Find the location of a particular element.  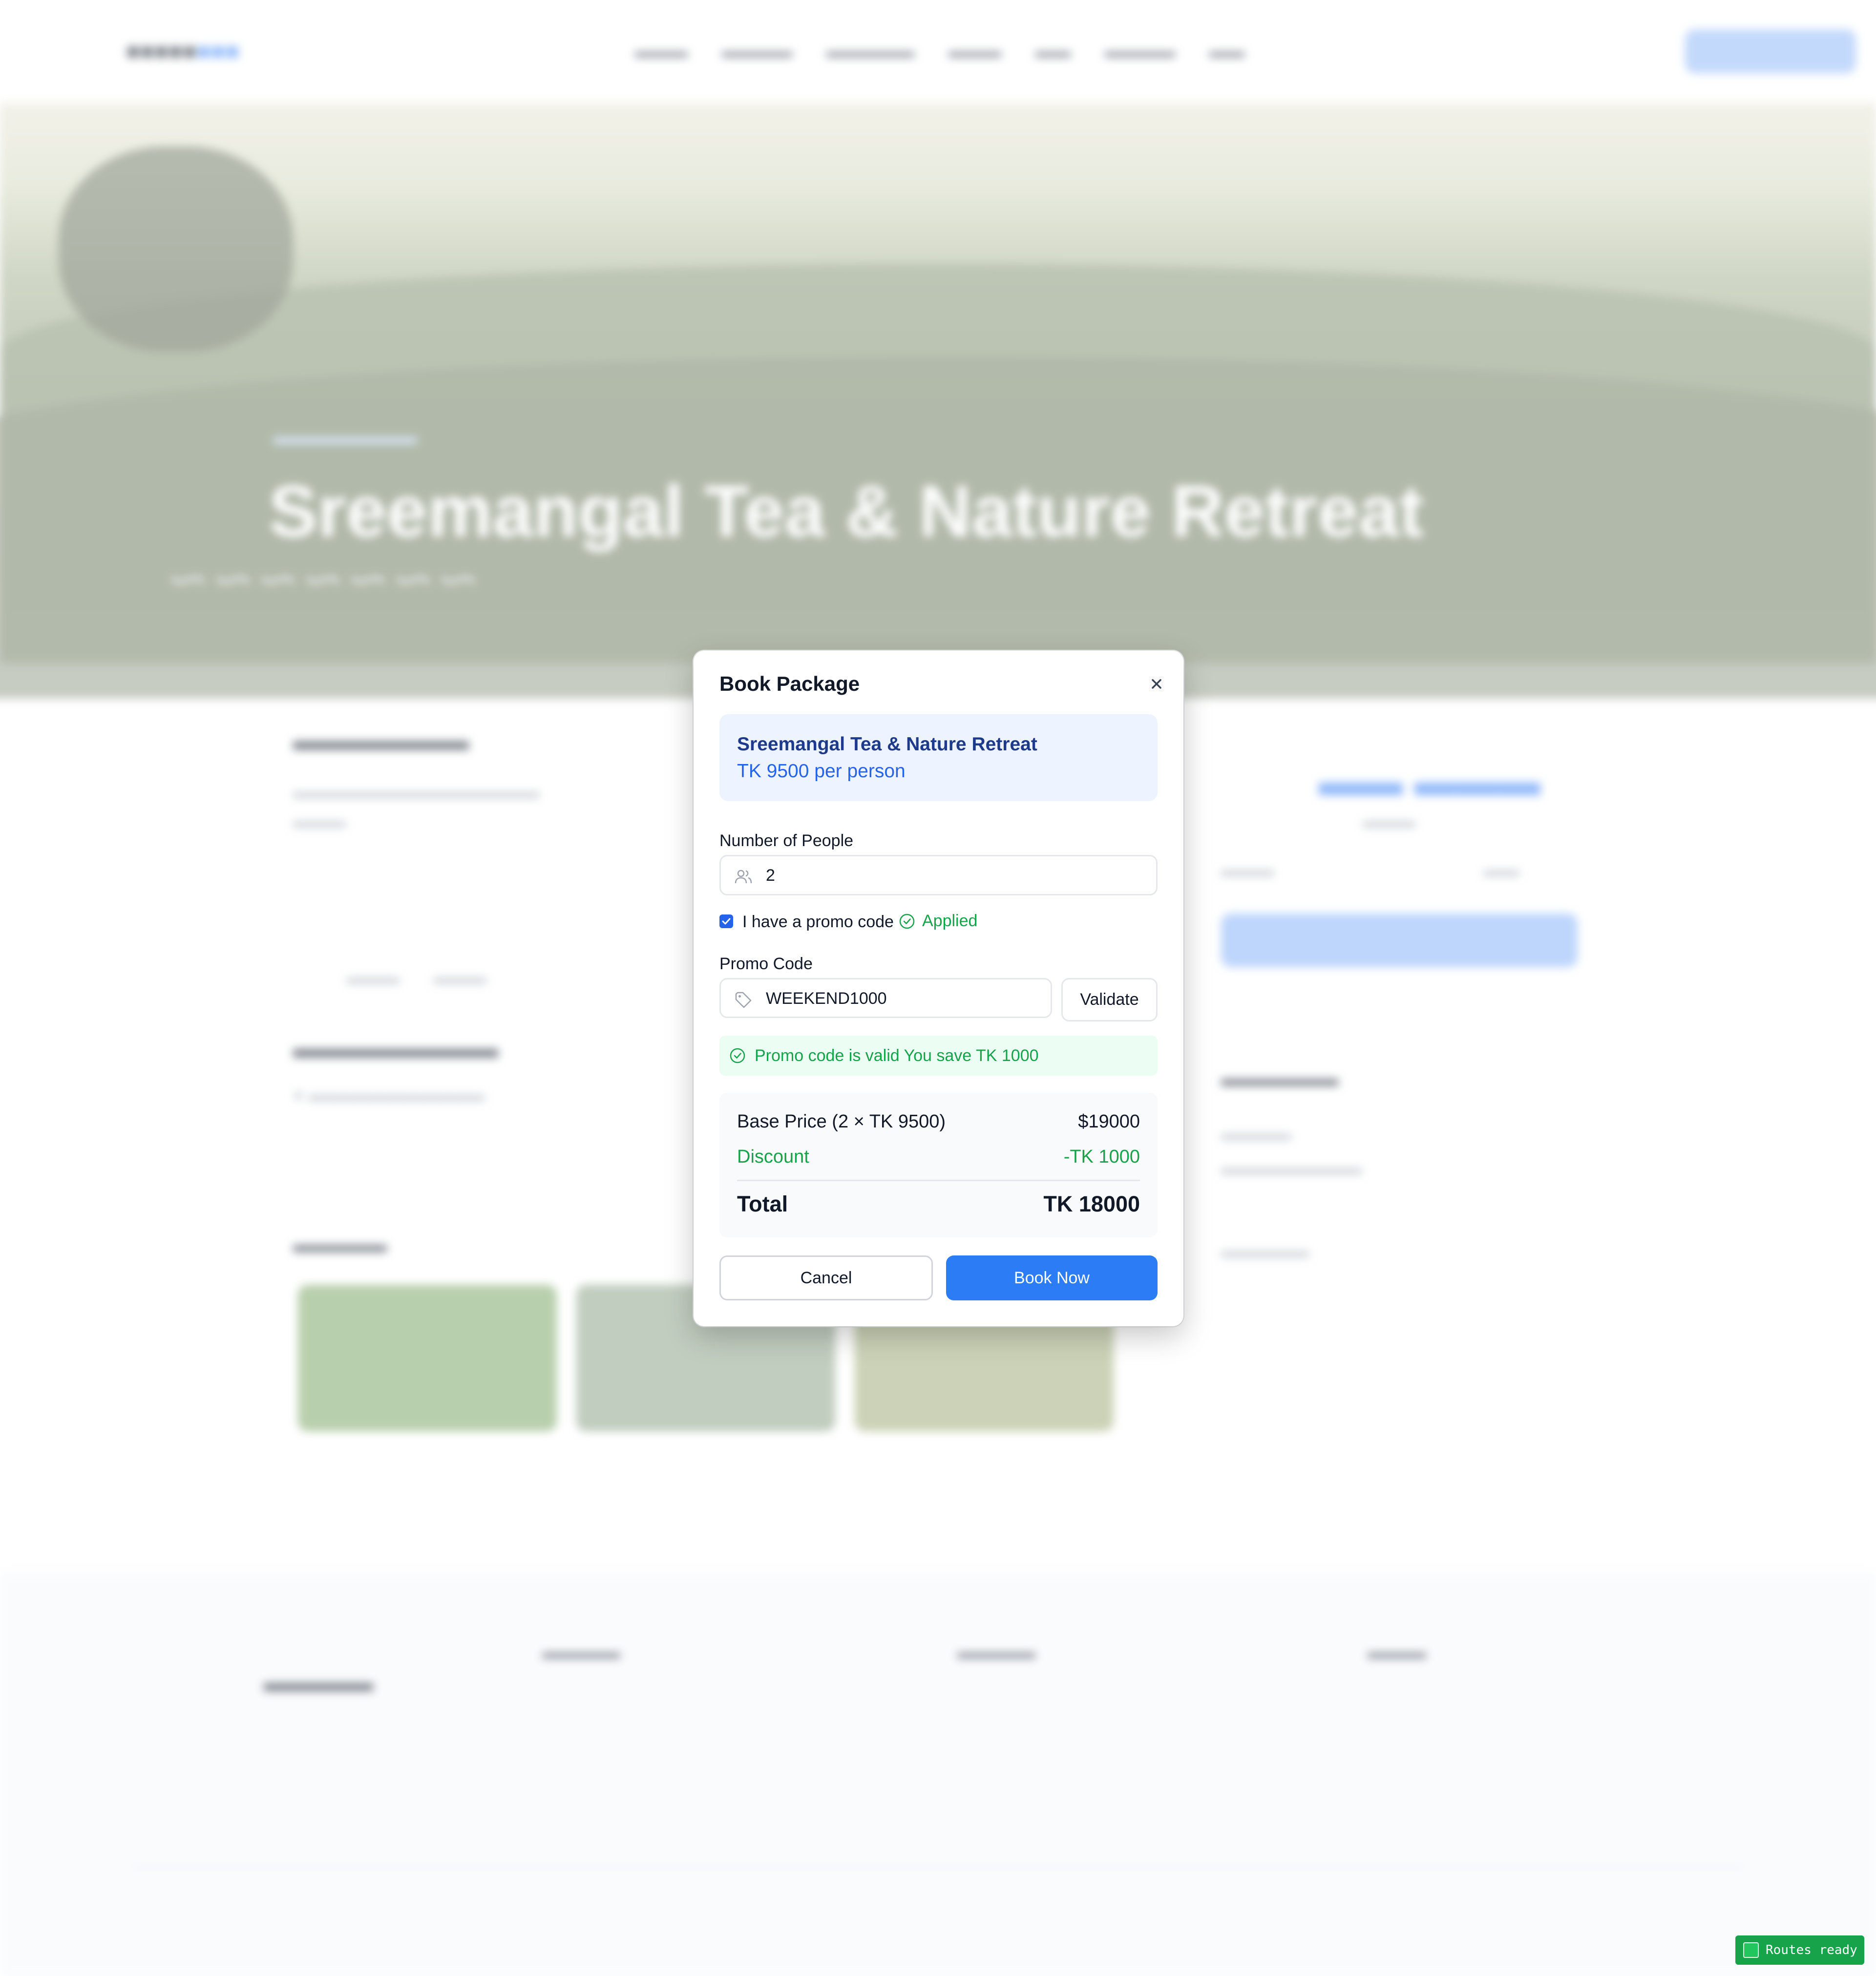

tag-icon is located at coordinates (743, 1000).